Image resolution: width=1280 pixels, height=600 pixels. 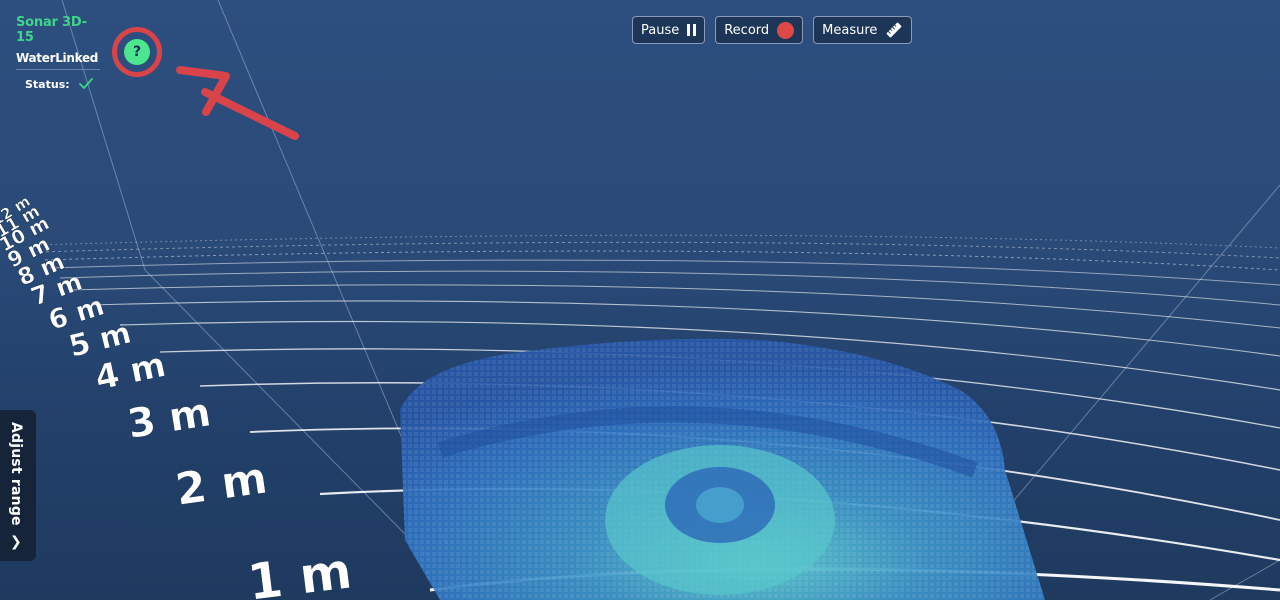 What do you see at coordinates (786, 30) in the screenshot?
I see `record-dot-icon` at bounding box center [786, 30].